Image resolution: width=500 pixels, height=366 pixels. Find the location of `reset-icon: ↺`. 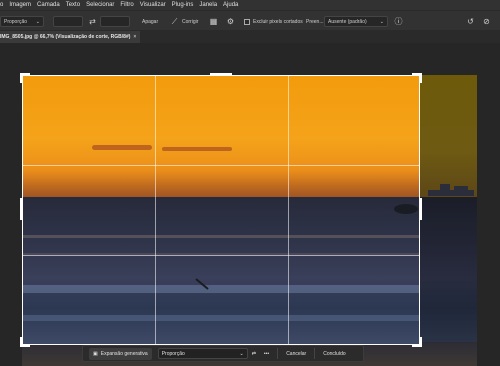

reset-icon: ↺ is located at coordinates (470, 21).